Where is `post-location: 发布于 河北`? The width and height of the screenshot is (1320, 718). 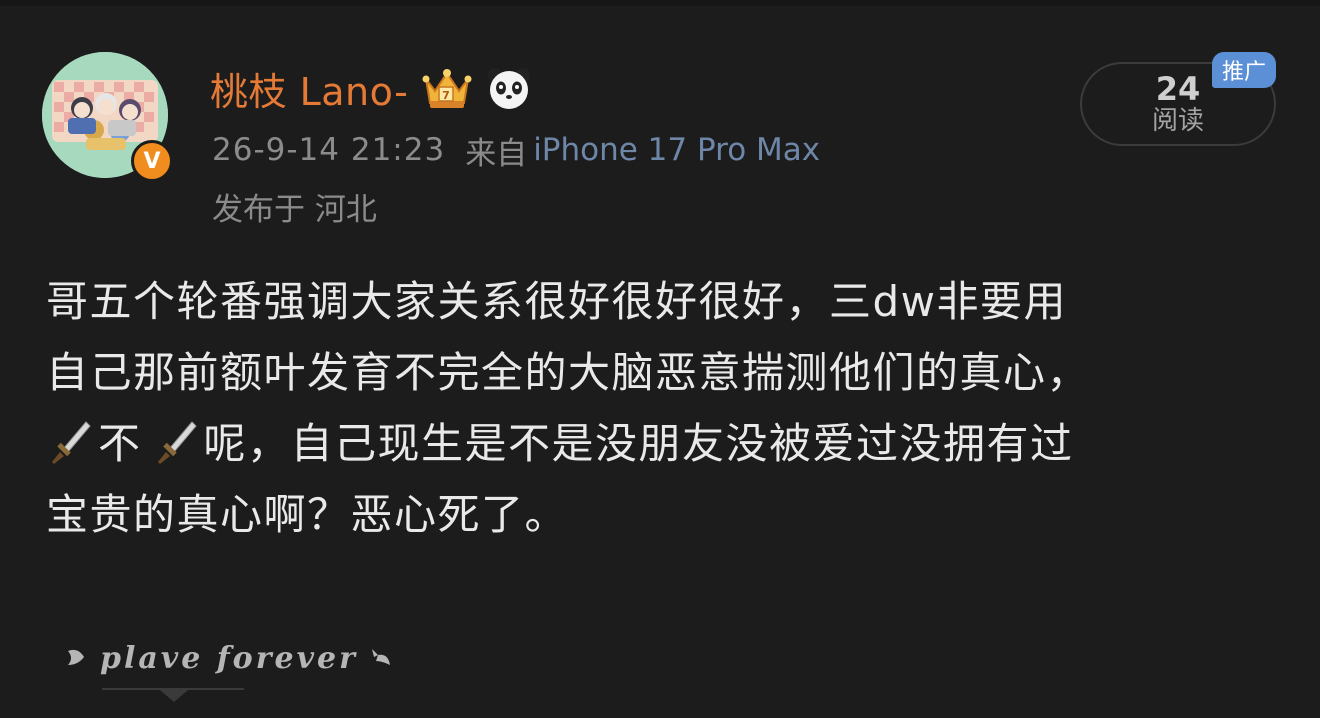
post-location: 发布于 河北 is located at coordinates (294, 210).